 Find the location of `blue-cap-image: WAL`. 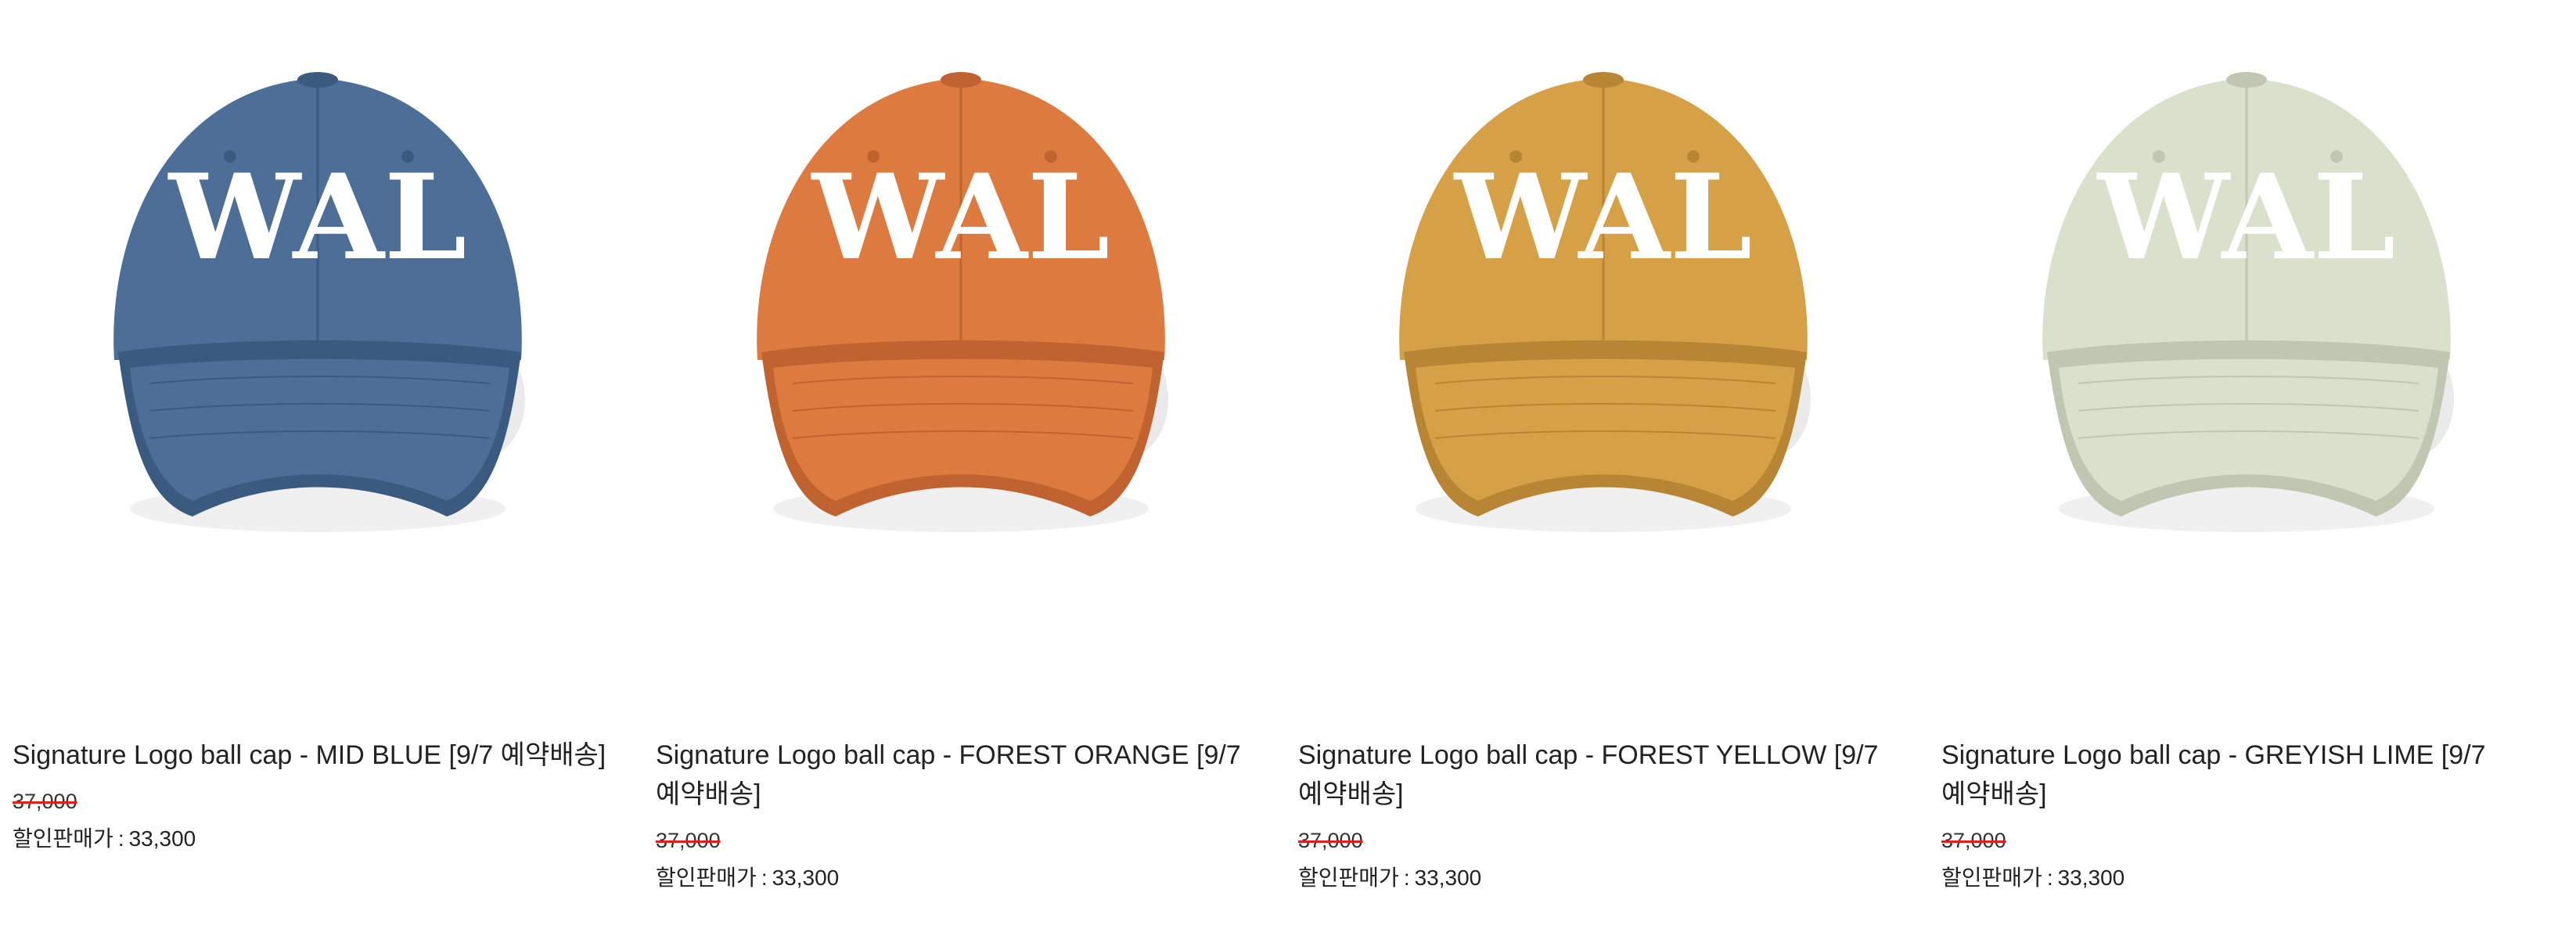

blue-cap-image: WAL is located at coordinates (319, 302).